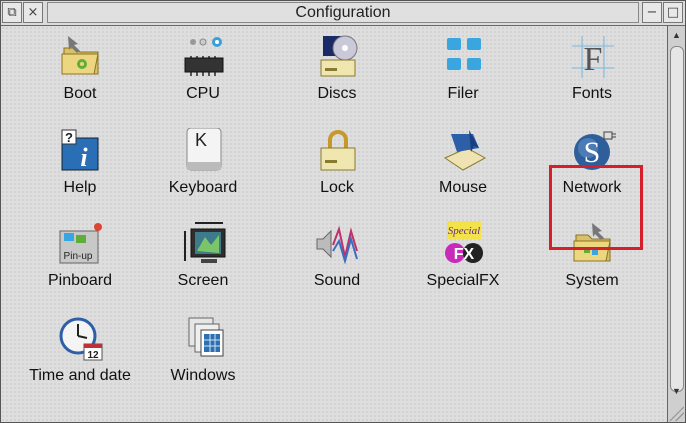 The width and height of the screenshot is (686, 423). I want to click on item-label: Mouse, so click(463, 187).